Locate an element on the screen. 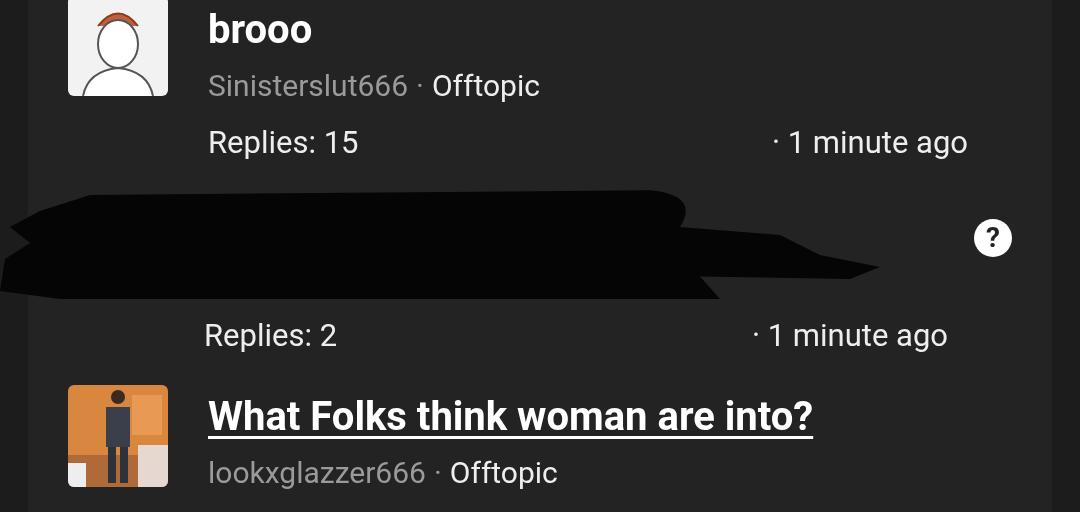 The height and width of the screenshot is (512, 1080). author-name: lookxglazzer666 is located at coordinates (317, 473).